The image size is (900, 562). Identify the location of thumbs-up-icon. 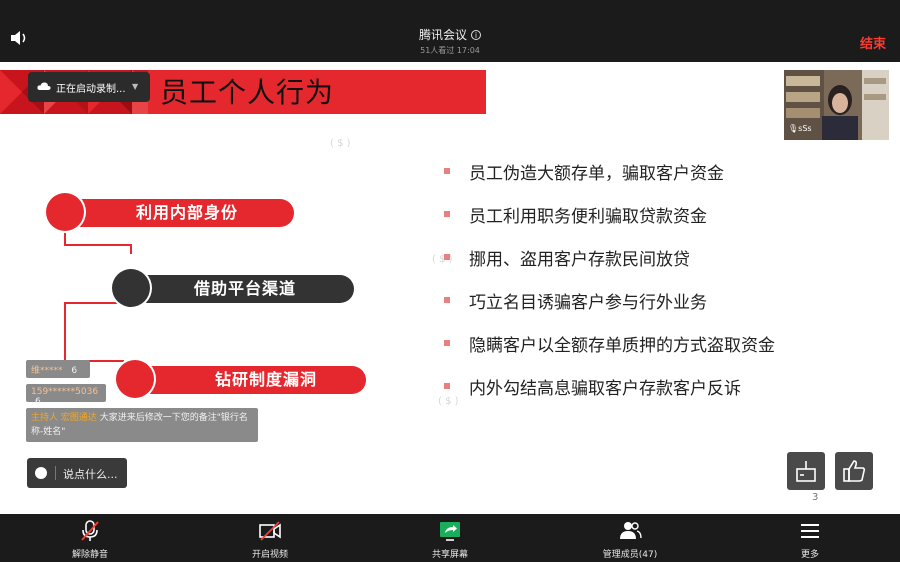
(854, 471).